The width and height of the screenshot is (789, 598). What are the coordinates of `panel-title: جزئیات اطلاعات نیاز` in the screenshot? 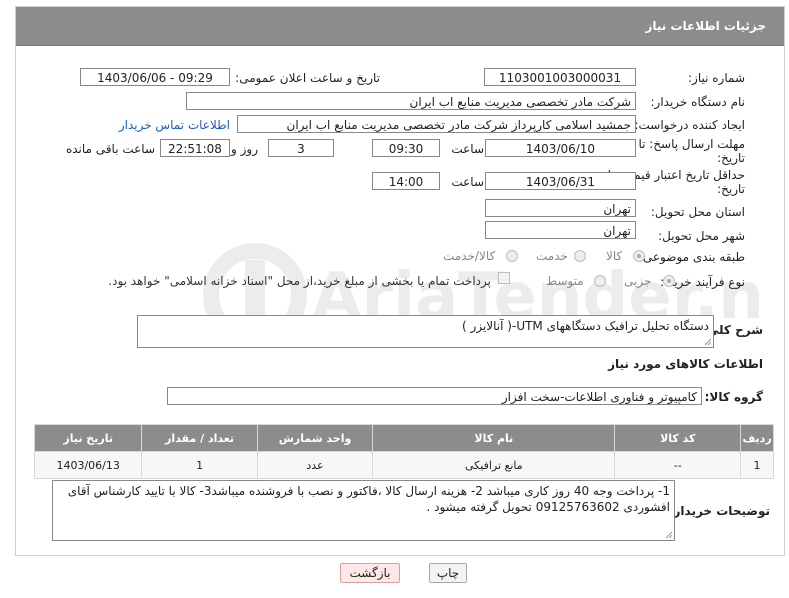 It's located at (705, 26).